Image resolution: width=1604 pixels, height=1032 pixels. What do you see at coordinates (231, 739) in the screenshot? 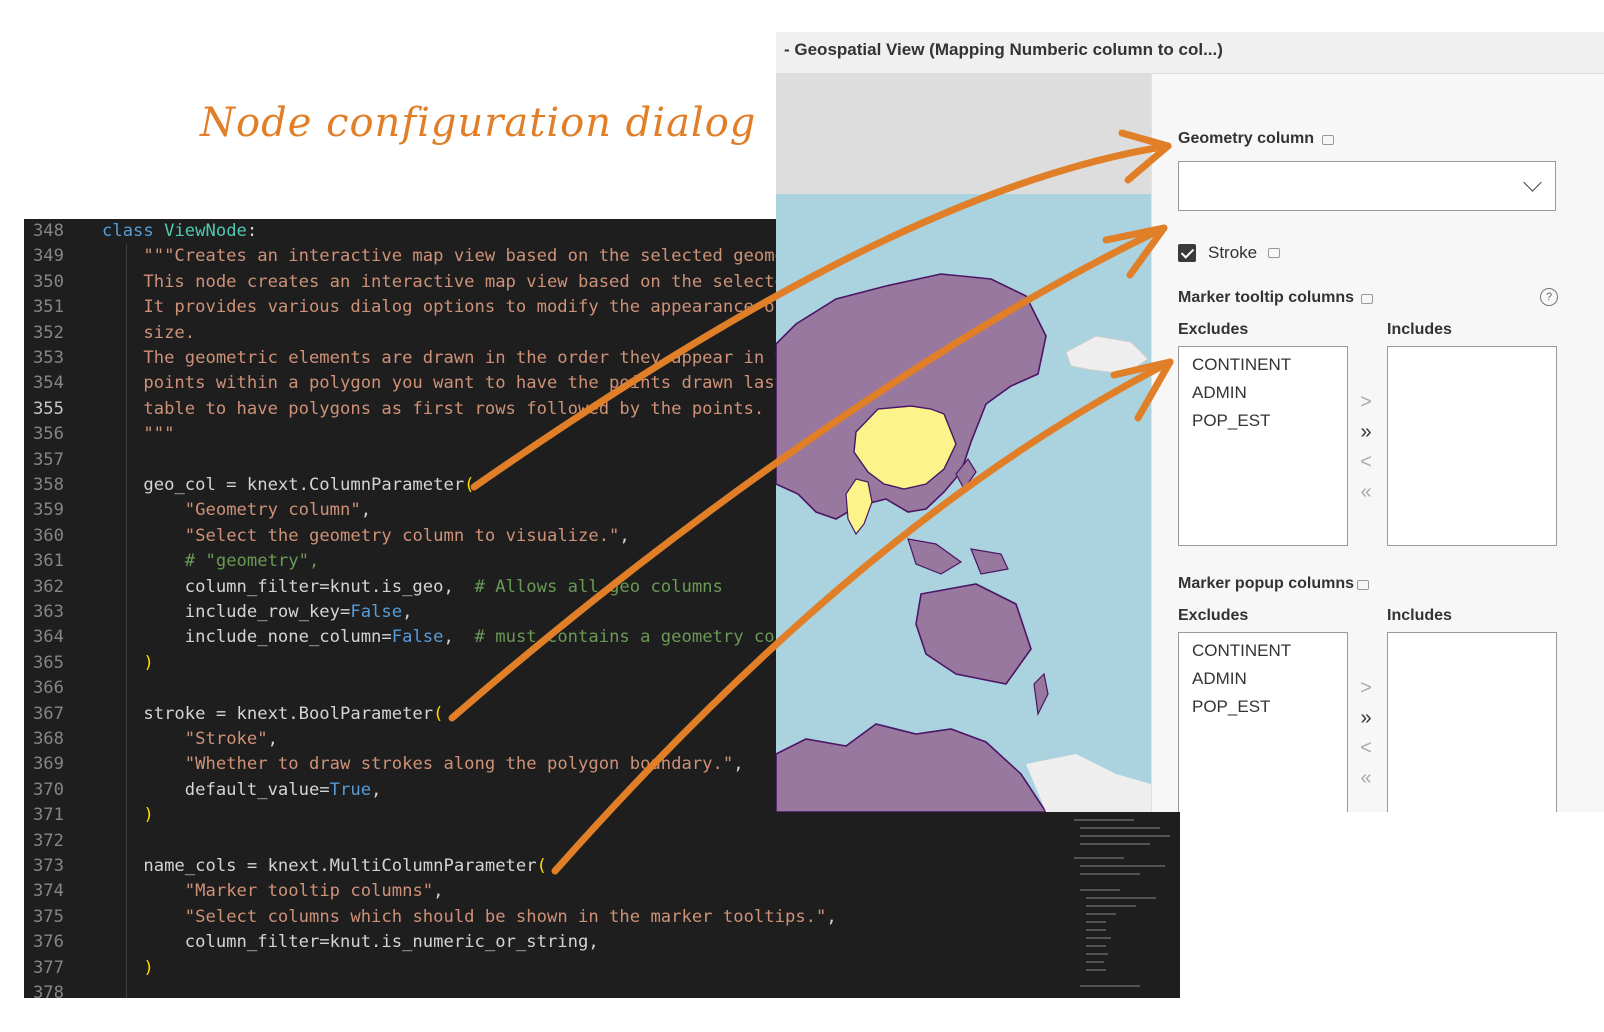
I see `code-text: "Stroke",` at bounding box center [231, 739].